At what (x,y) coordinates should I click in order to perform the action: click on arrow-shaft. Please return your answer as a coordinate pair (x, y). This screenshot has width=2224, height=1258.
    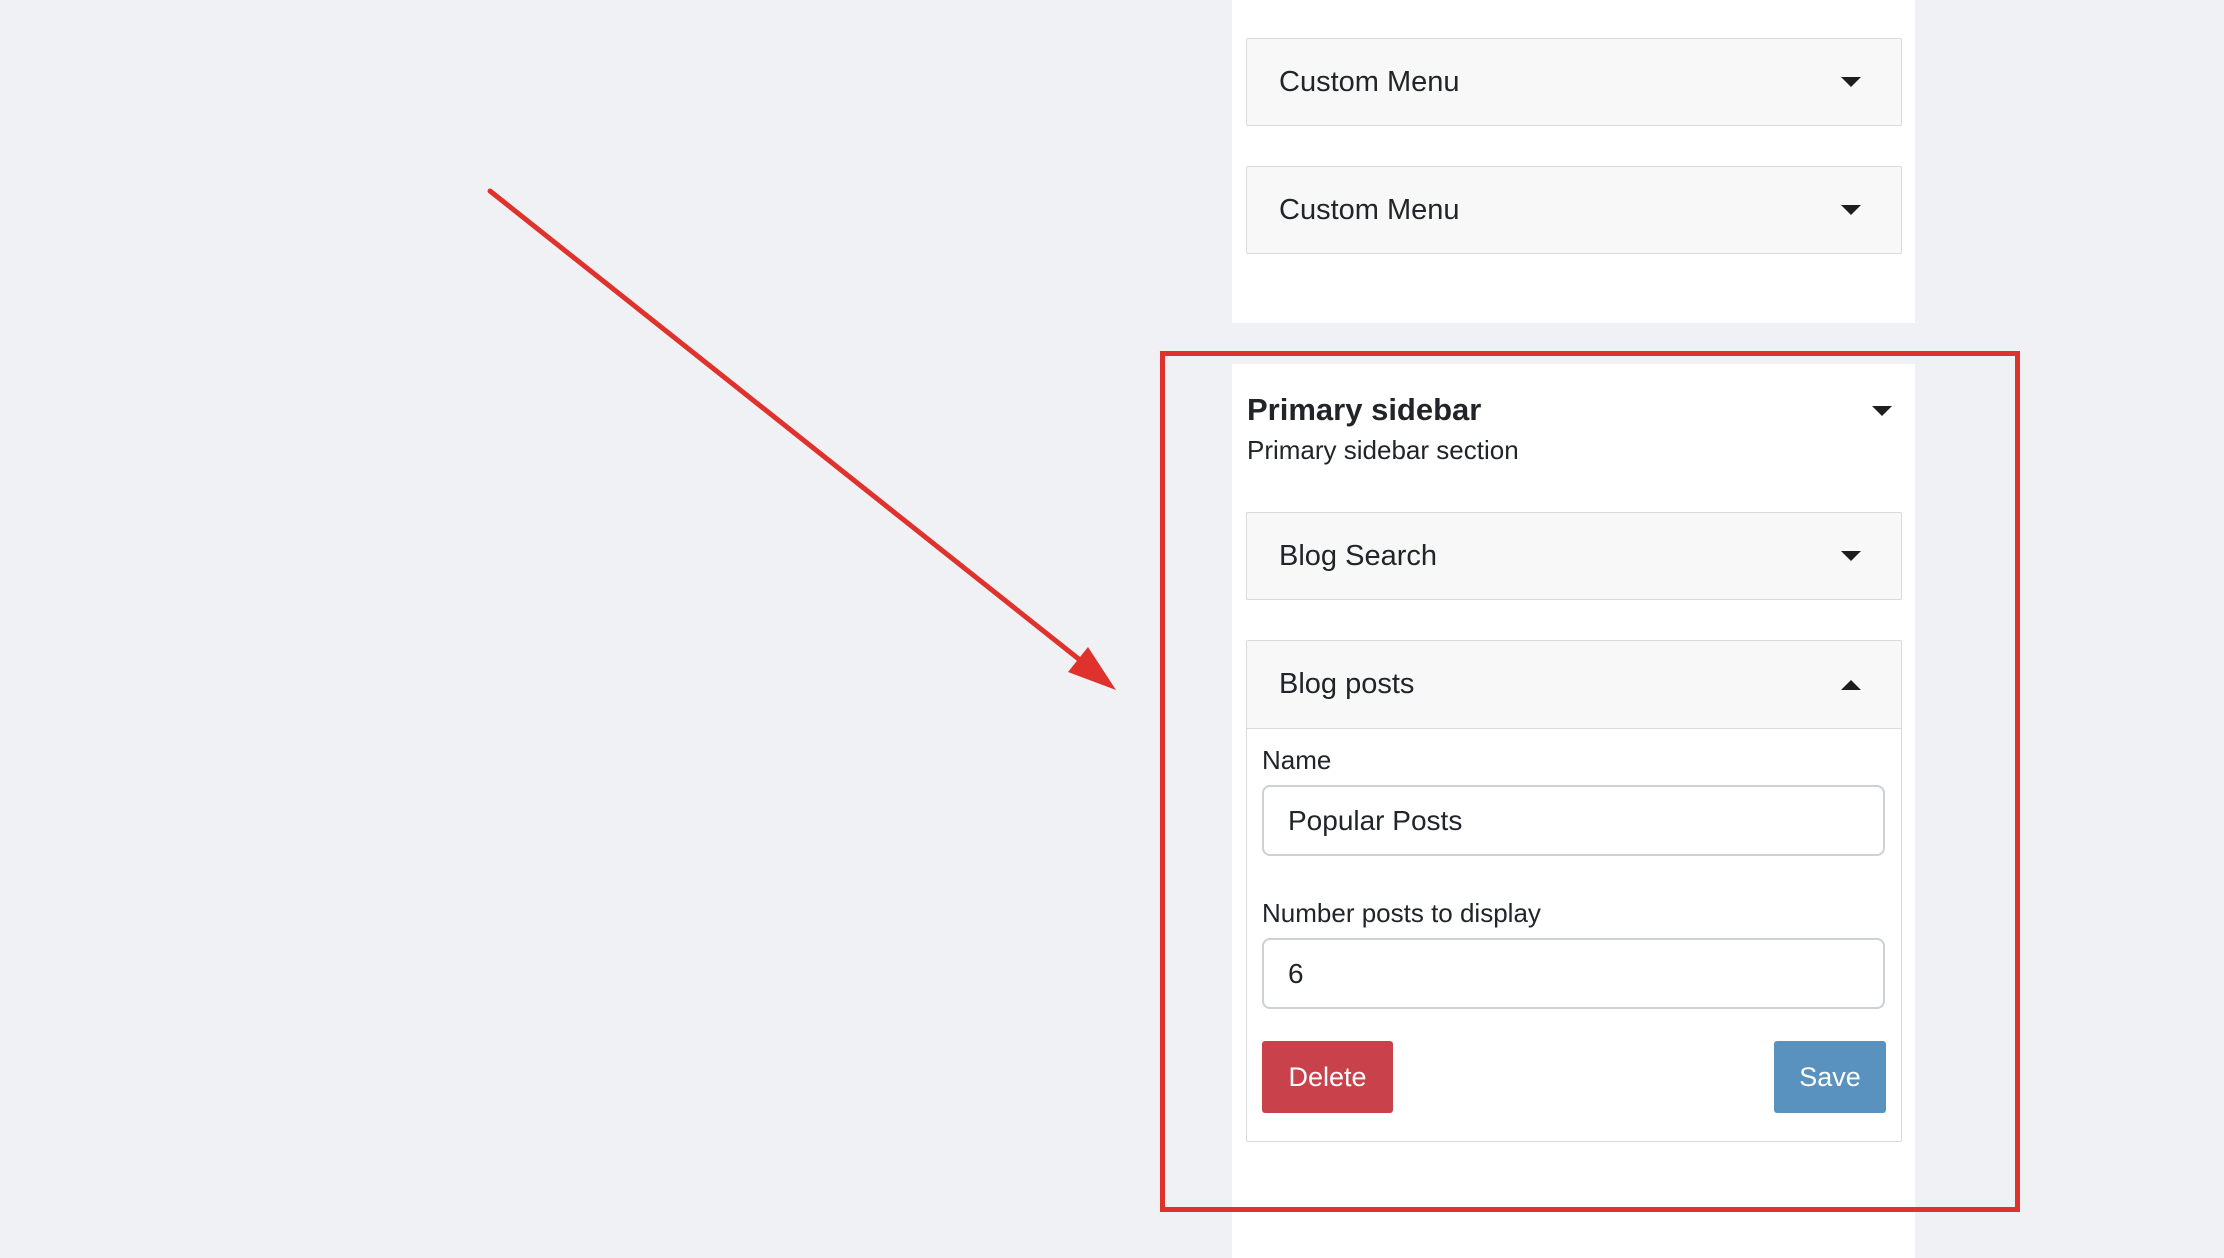
    Looking at the image, I should click on (790, 429).